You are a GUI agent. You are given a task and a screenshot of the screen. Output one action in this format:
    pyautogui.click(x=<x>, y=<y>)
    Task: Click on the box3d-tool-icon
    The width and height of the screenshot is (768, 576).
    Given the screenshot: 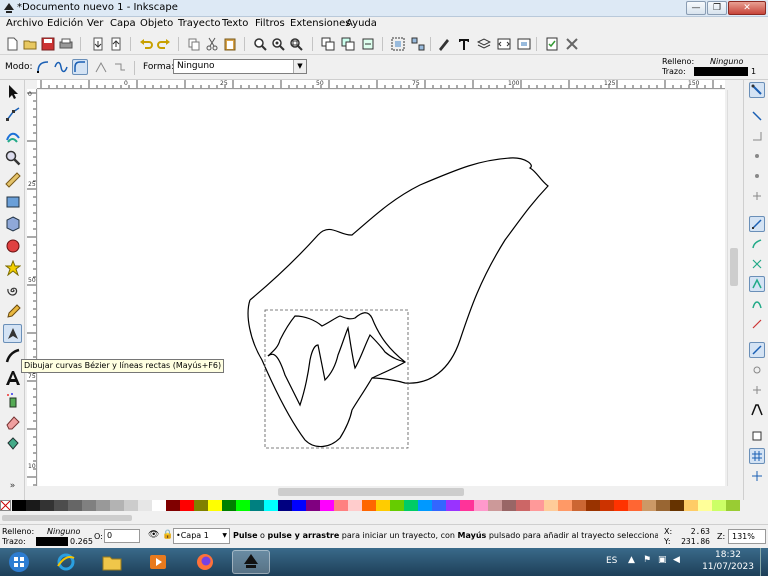 What is the action you would take?
    pyautogui.click(x=12, y=223)
    